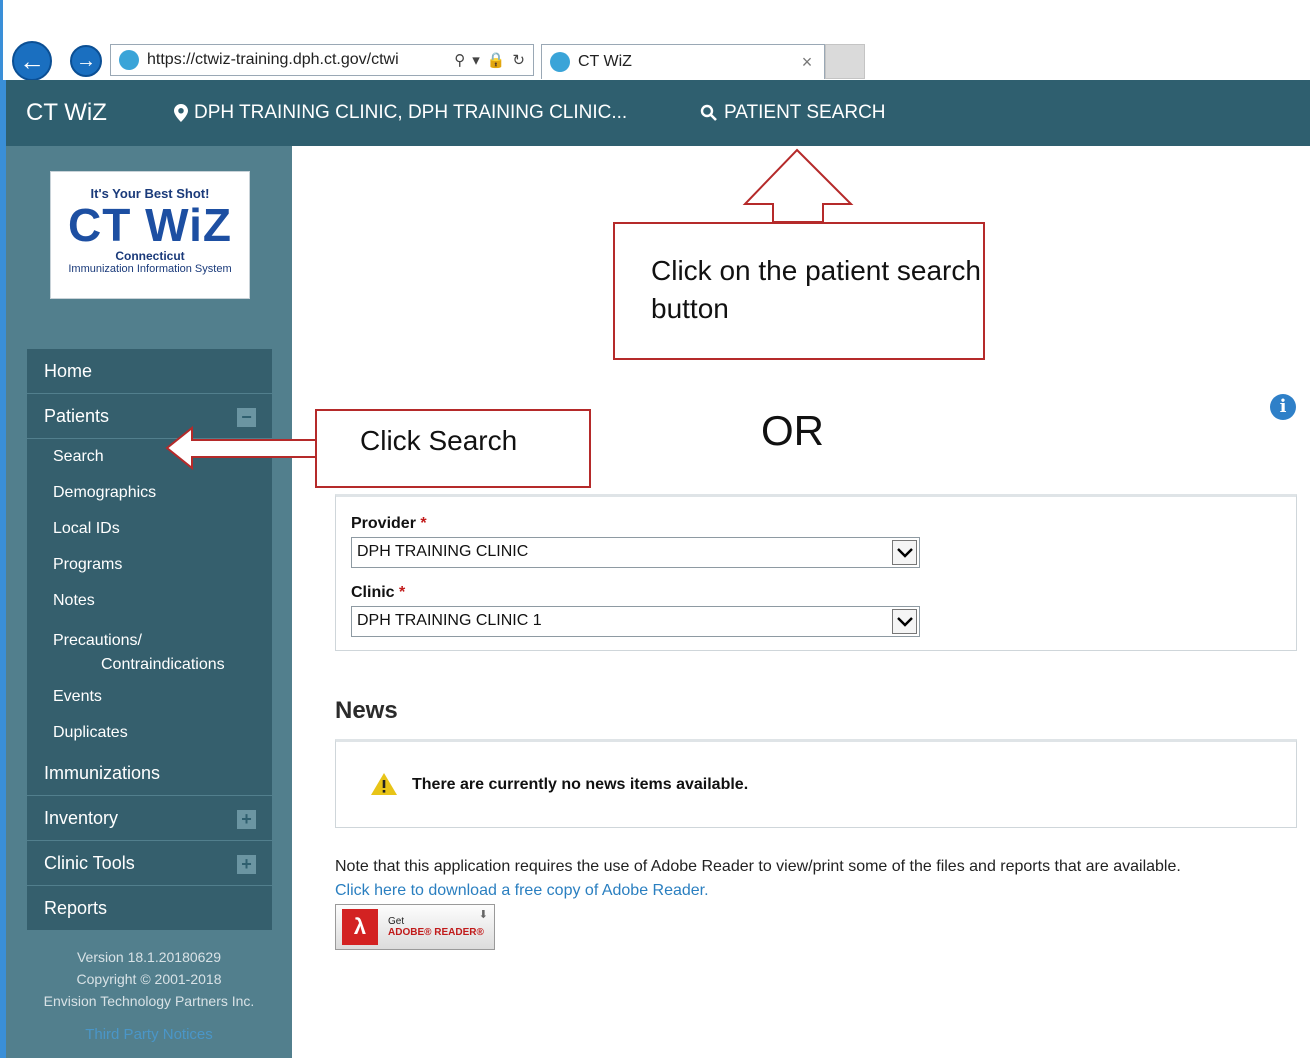 The image size is (1310, 1058). Describe the element at coordinates (807, 62) in the screenshot. I see `close-tab-icon: ×` at that location.